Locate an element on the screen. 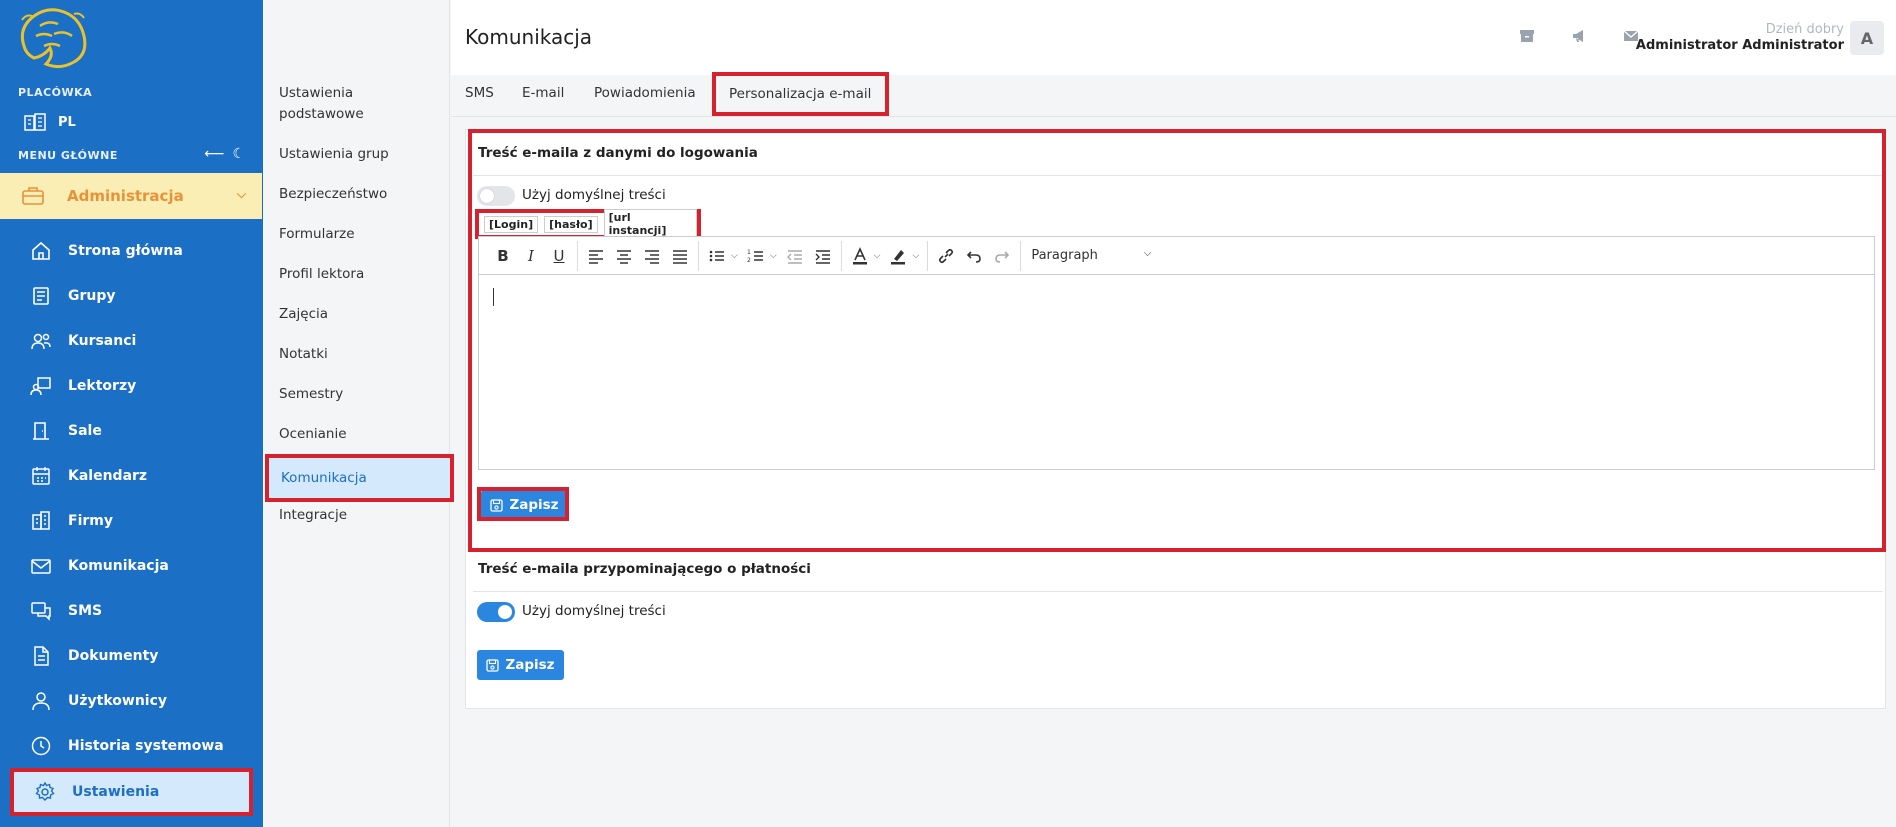 The image size is (1896, 827). svg-text: 2 is located at coordinates (749, 260).